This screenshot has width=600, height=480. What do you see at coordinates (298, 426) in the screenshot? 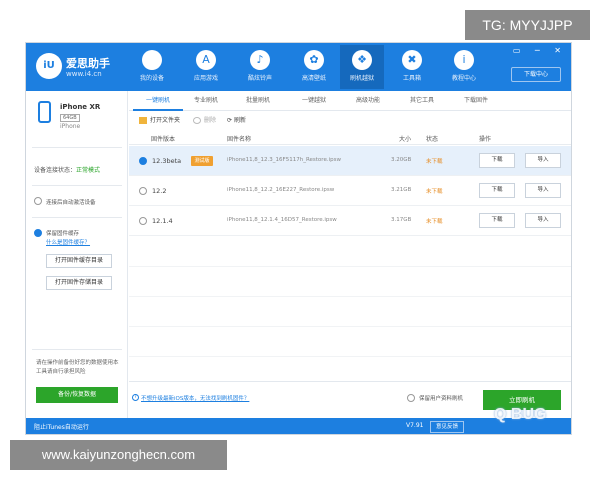
I see `status-bar: 阻止iTunes自动运行 V7.91 意见反馈` at bounding box center [298, 426].